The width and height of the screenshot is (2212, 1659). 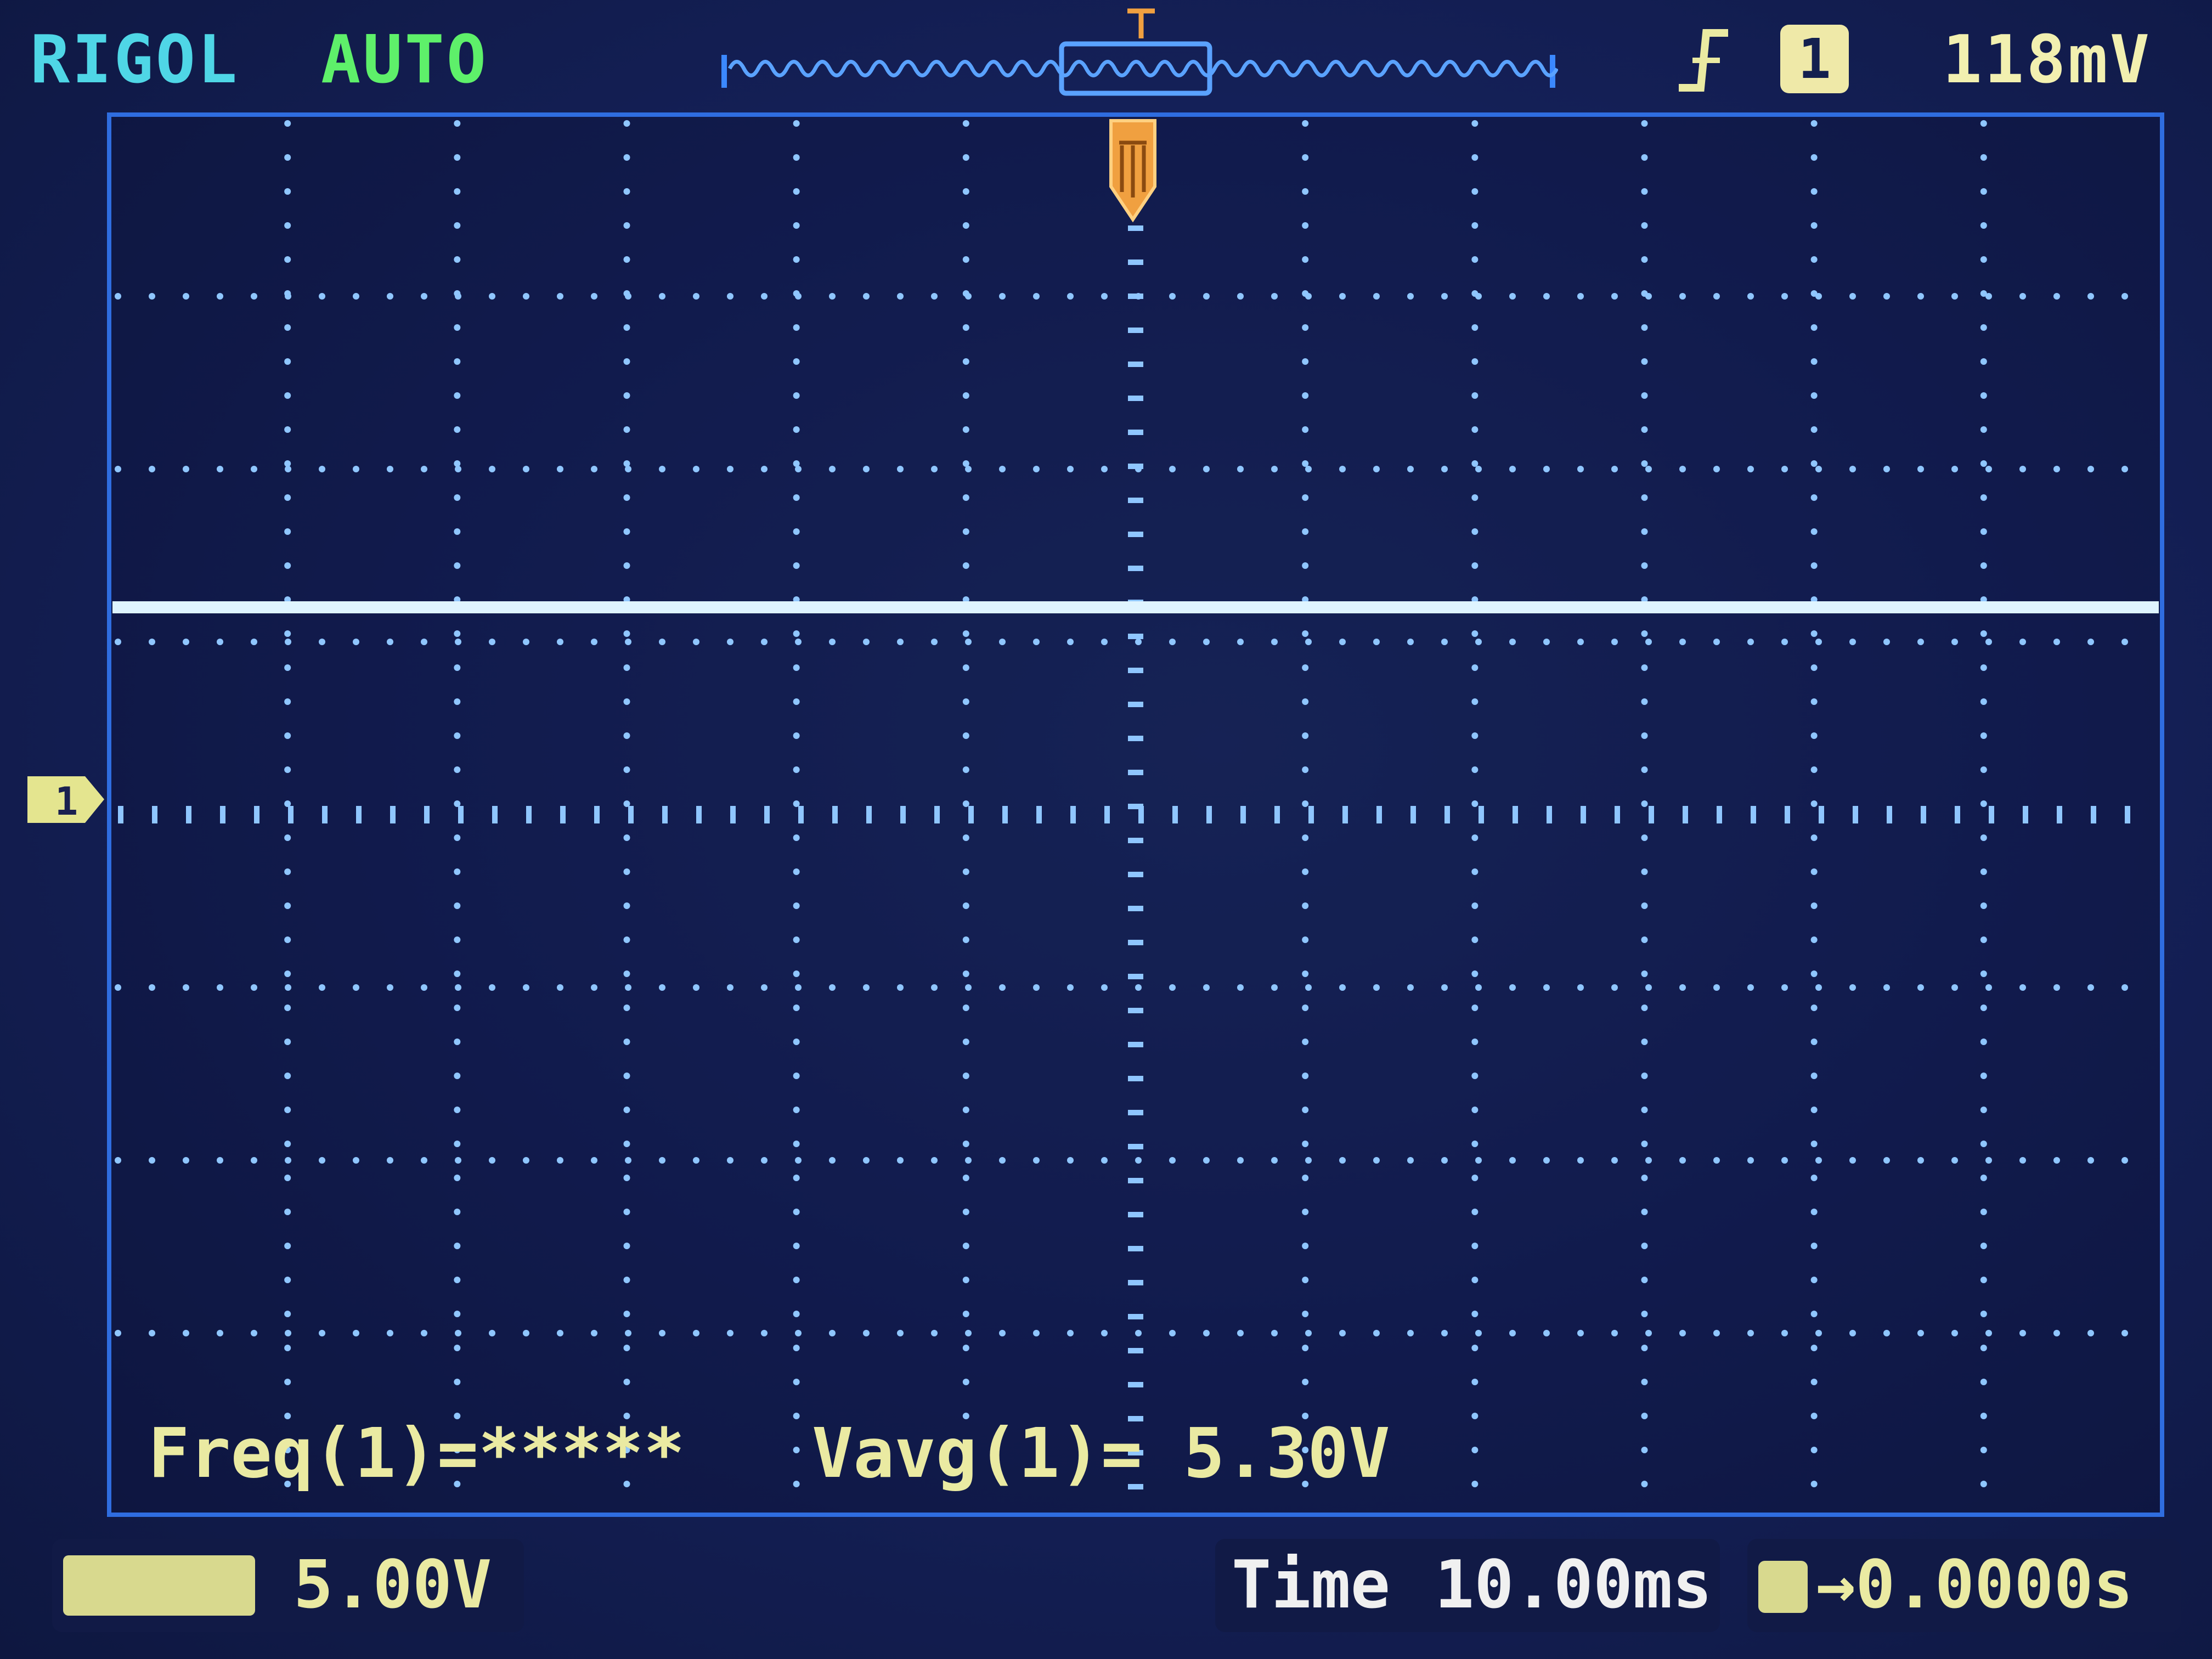 I want to click on channel1-ground-marker: 1, so click(x=65, y=800).